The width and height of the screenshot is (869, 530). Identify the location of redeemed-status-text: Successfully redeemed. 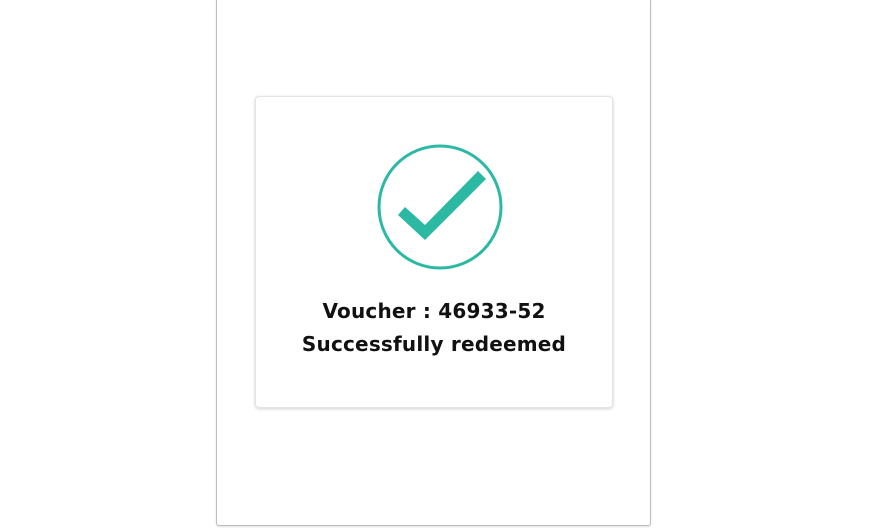
(434, 344).